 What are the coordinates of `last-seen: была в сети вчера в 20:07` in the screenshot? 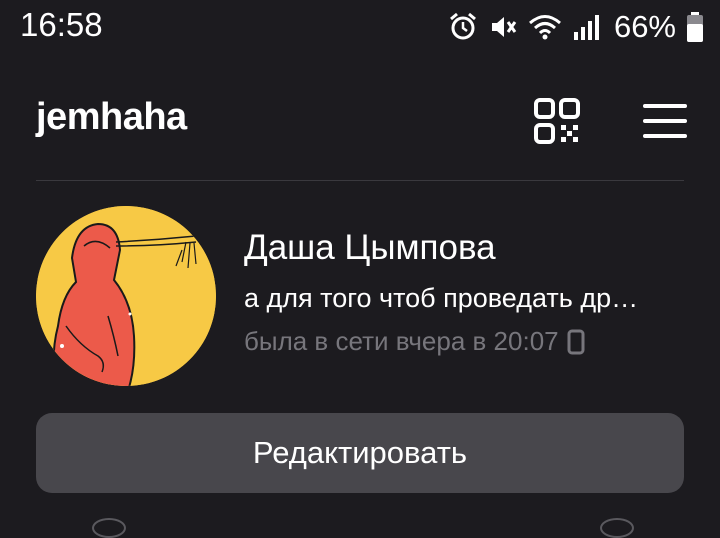 It's located at (414, 341).